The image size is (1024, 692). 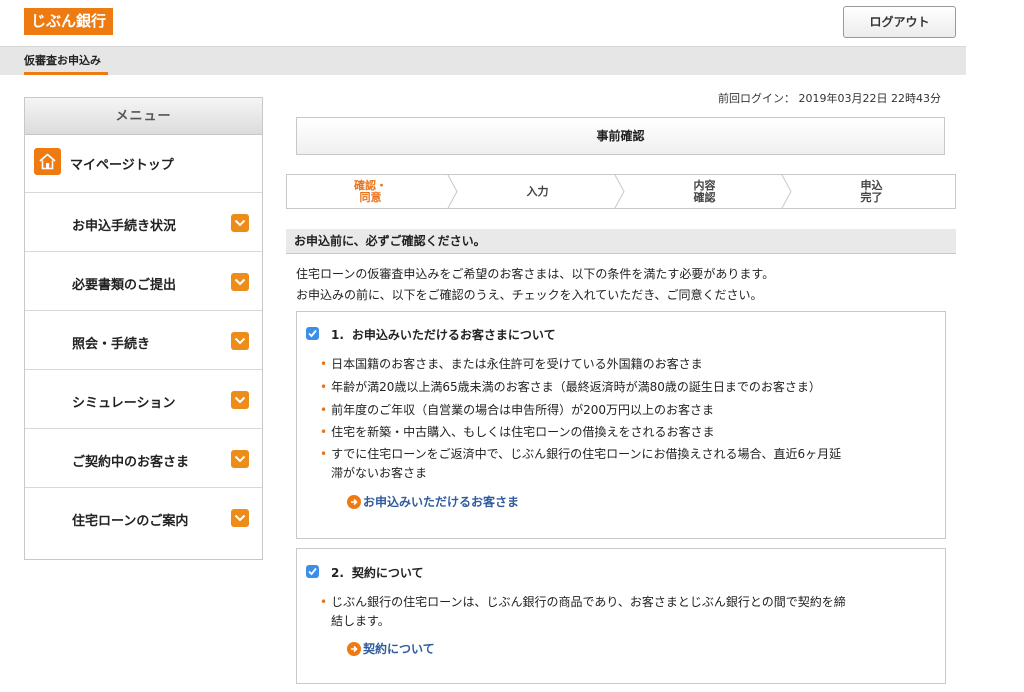 I want to click on sidebar-item-label: 照会・手続き, so click(x=111, y=344).